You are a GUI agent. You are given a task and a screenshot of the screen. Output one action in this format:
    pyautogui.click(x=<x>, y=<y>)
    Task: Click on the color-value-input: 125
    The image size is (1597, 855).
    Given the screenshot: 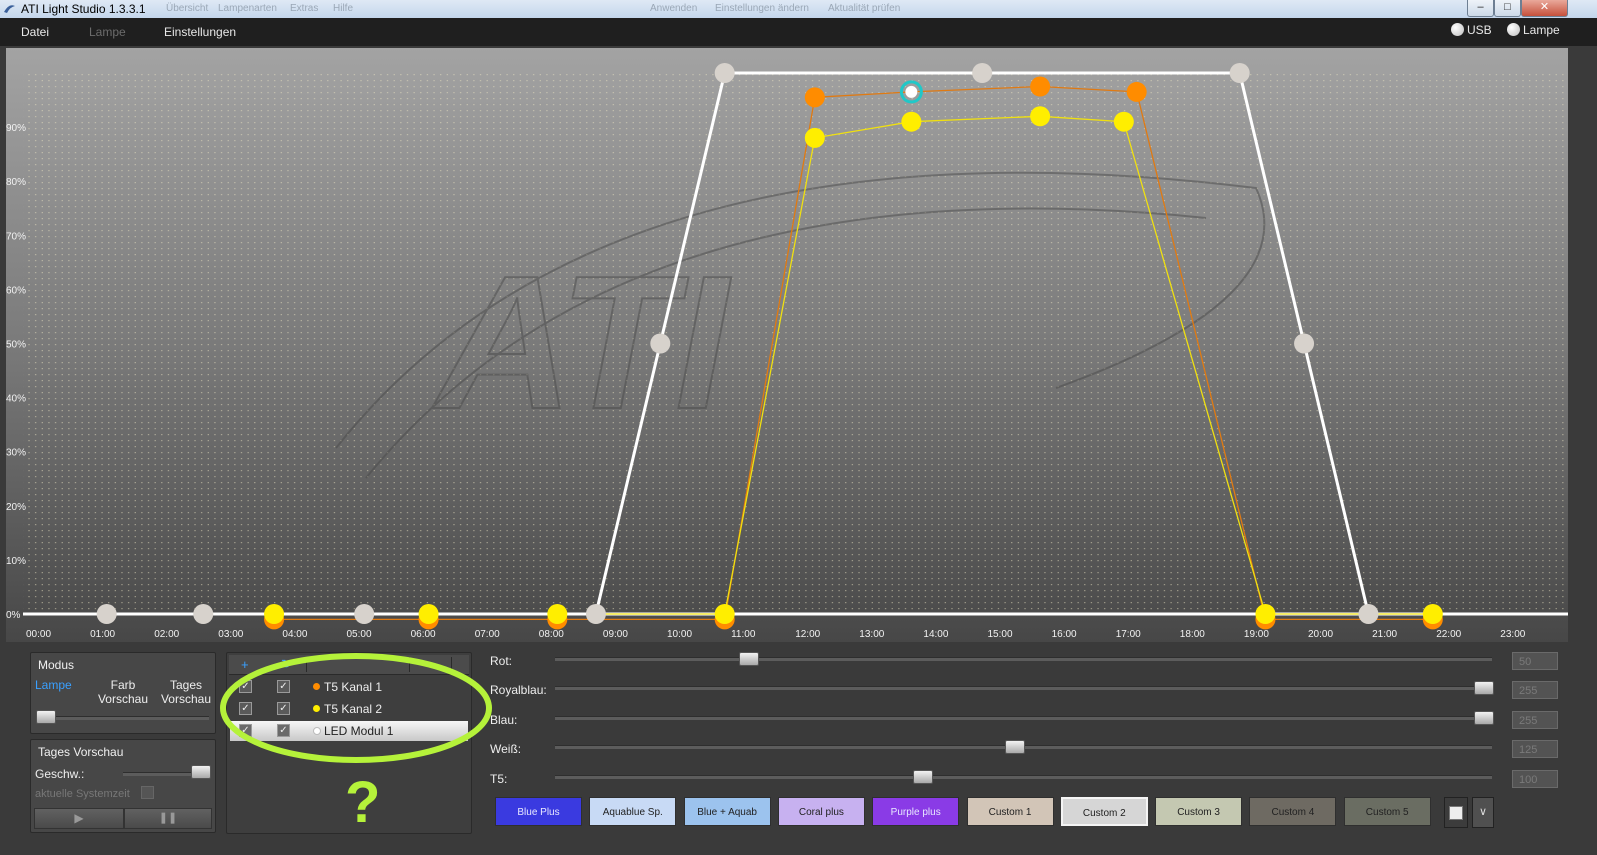 What is the action you would take?
    pyautogui.click(x=1535, y=749)
    